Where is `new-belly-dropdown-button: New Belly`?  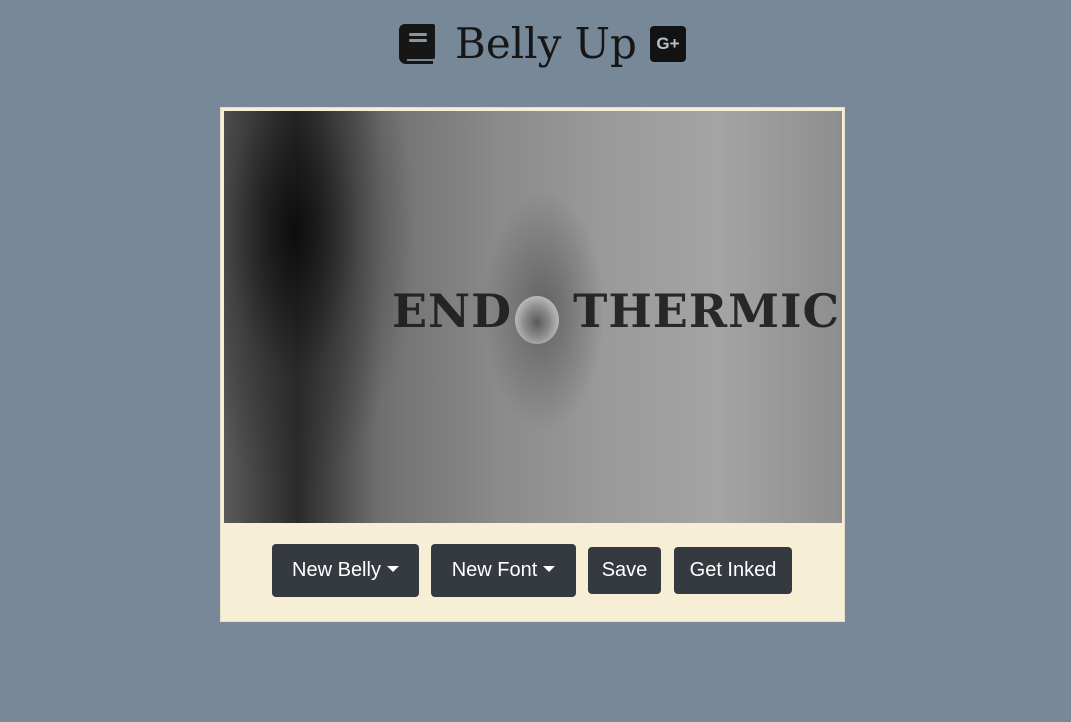
new-belly-dropdown-button: New Belly is located at coordinates (345, 570).